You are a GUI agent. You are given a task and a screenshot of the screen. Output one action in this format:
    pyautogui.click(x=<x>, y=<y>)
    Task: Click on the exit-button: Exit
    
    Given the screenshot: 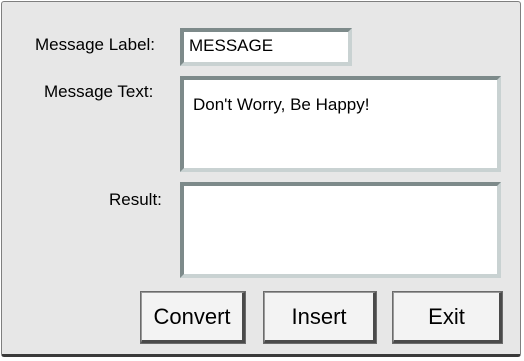 What is the action you would take?
    pyautogui.click(x=447, y=317)
    